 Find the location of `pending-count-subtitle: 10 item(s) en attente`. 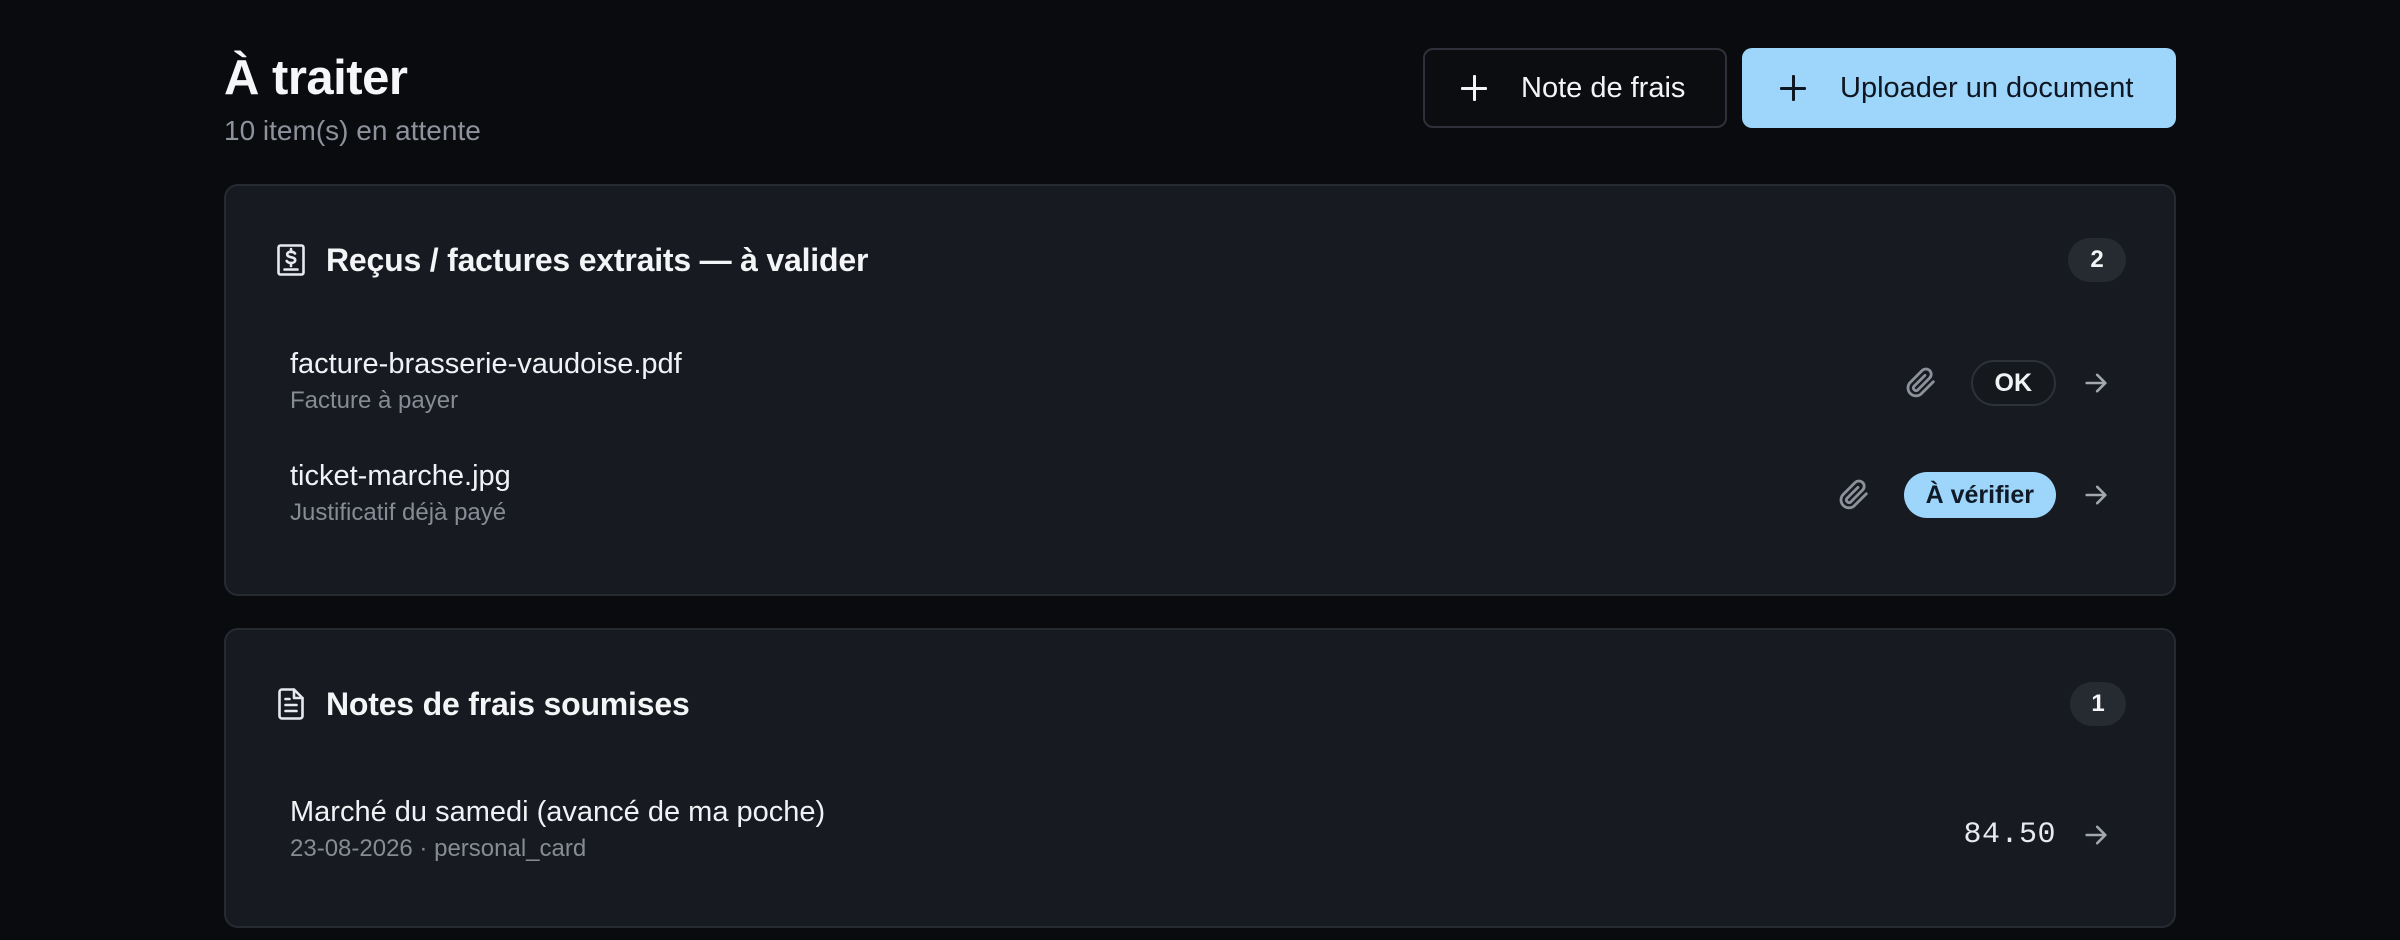

pending-count-subtitle: 10 item(s) en attente is located at coordinates (352, 130).